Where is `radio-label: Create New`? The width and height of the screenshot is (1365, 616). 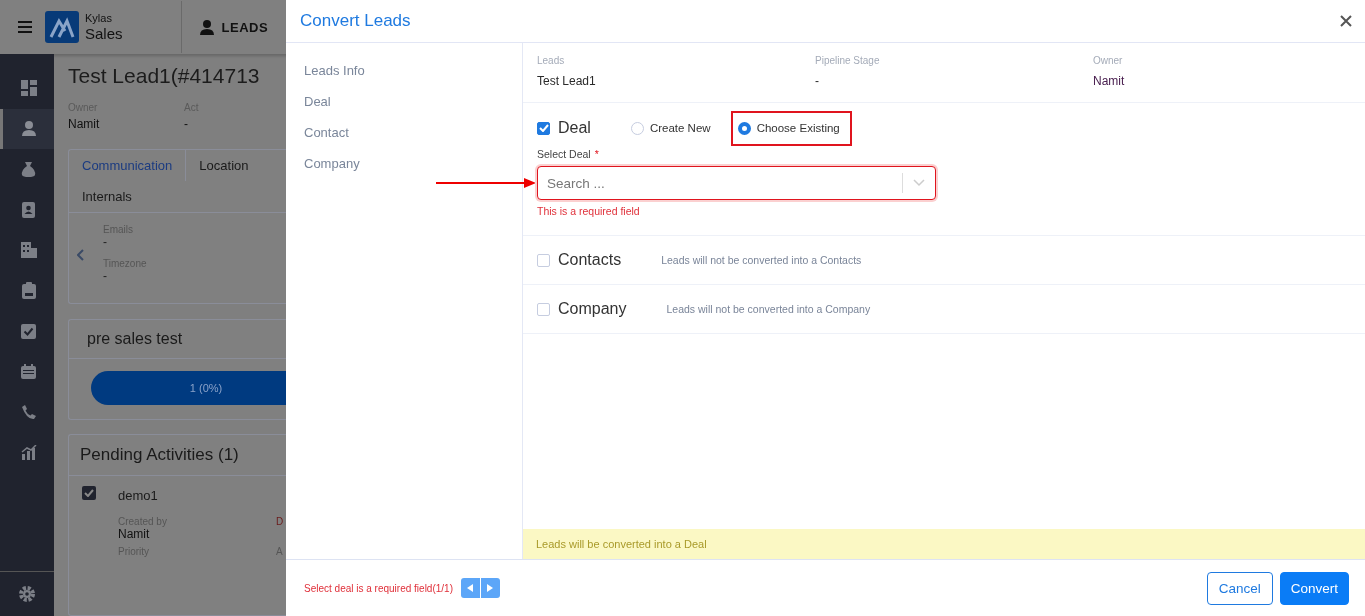
radio-label: Create New is located at coordinates (680, 128).